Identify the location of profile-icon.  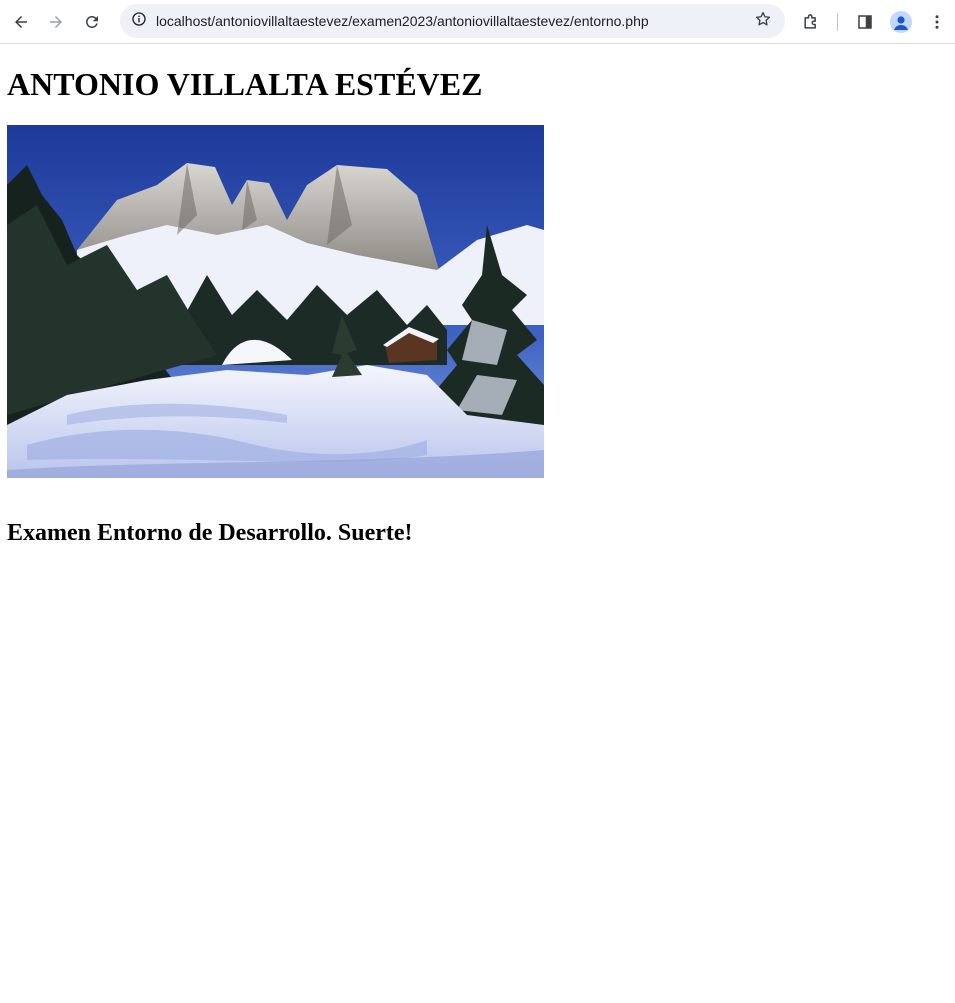
(901, 24).